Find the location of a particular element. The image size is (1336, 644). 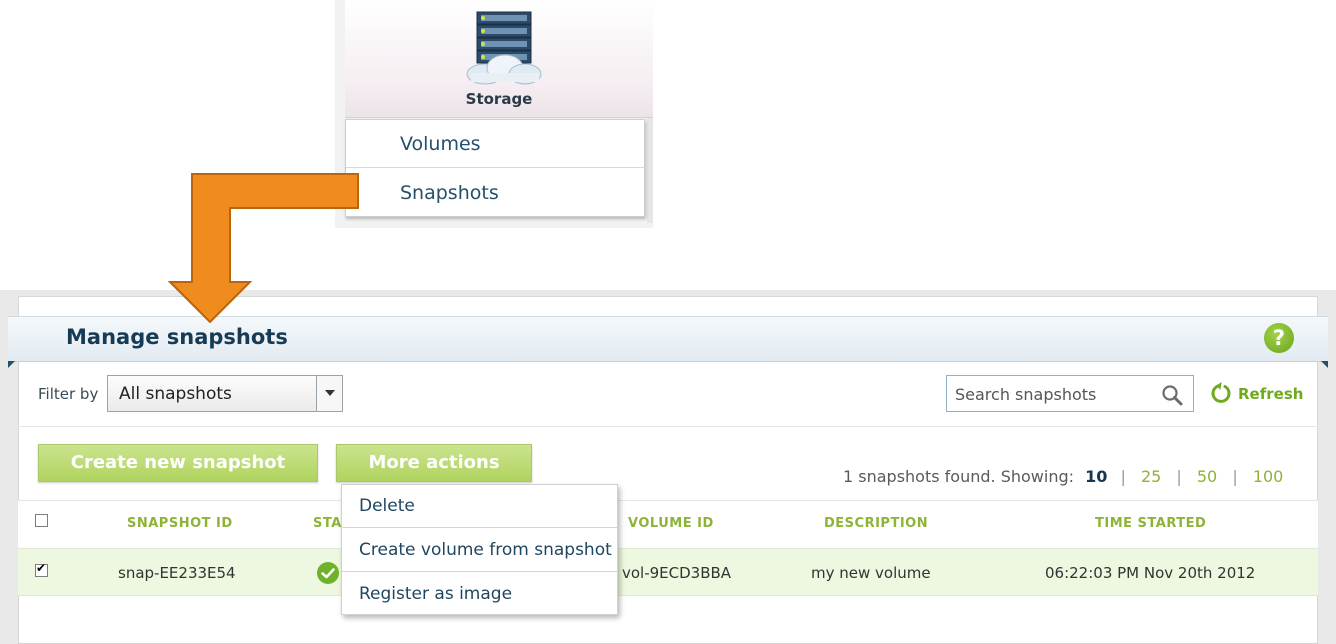

menu-item-snapshots: Snapshots is located at coordinates (496, 193).